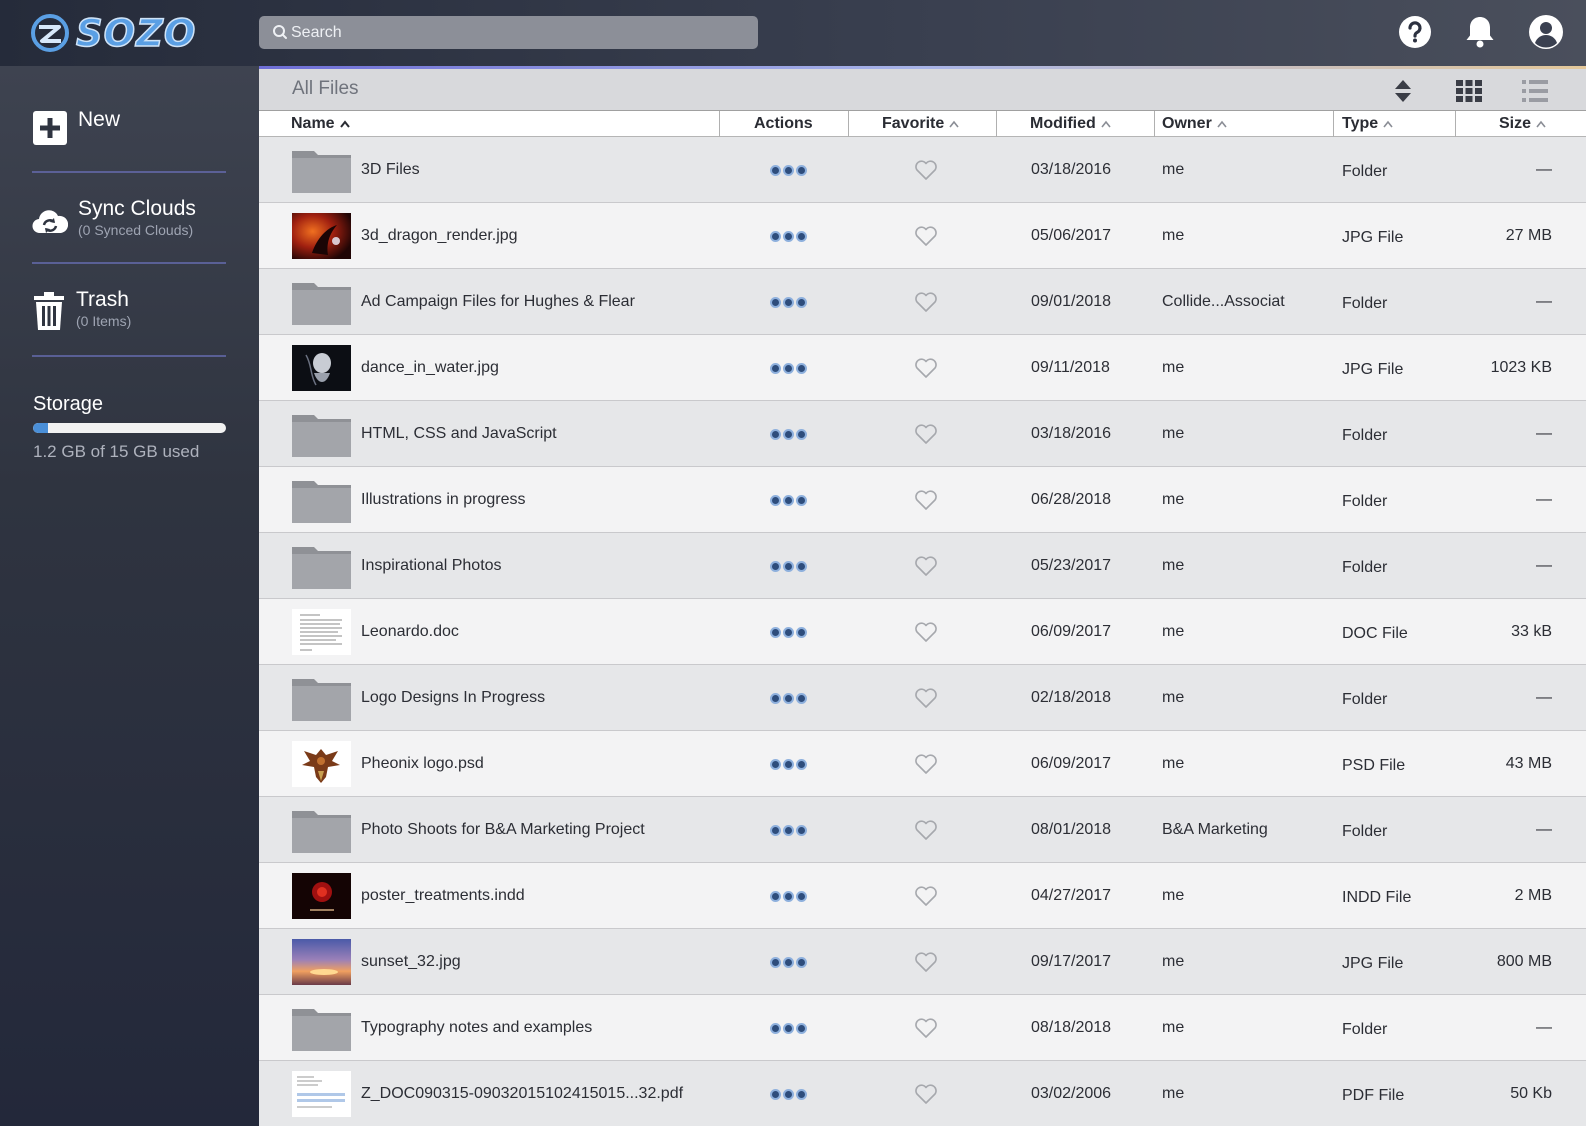  I want to click on file-name: Leonardo.doc, so click(410, 632).